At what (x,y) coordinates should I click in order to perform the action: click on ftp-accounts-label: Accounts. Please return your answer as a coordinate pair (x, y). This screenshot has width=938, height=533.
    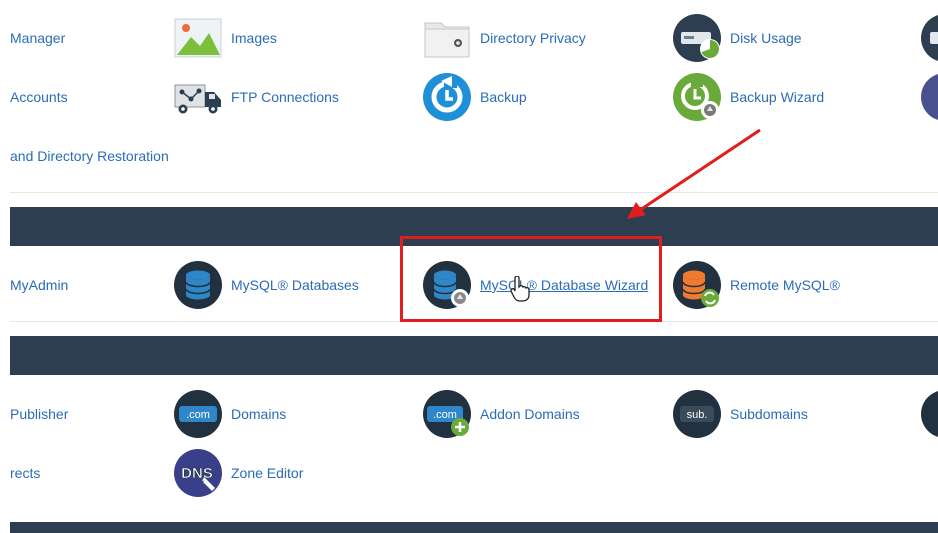
    Looking at the image, I should click on (39, 97).